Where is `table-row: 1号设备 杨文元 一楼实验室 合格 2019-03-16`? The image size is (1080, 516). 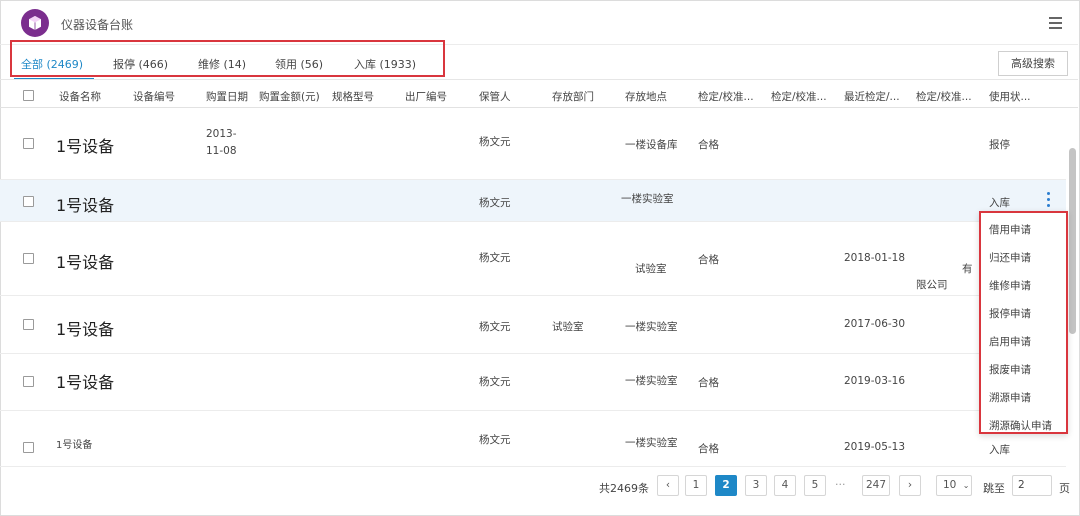
table-row: 1号设备 杨文元 一楼实验室 合格 2019-03-16 is located at coordinates (533, 382).